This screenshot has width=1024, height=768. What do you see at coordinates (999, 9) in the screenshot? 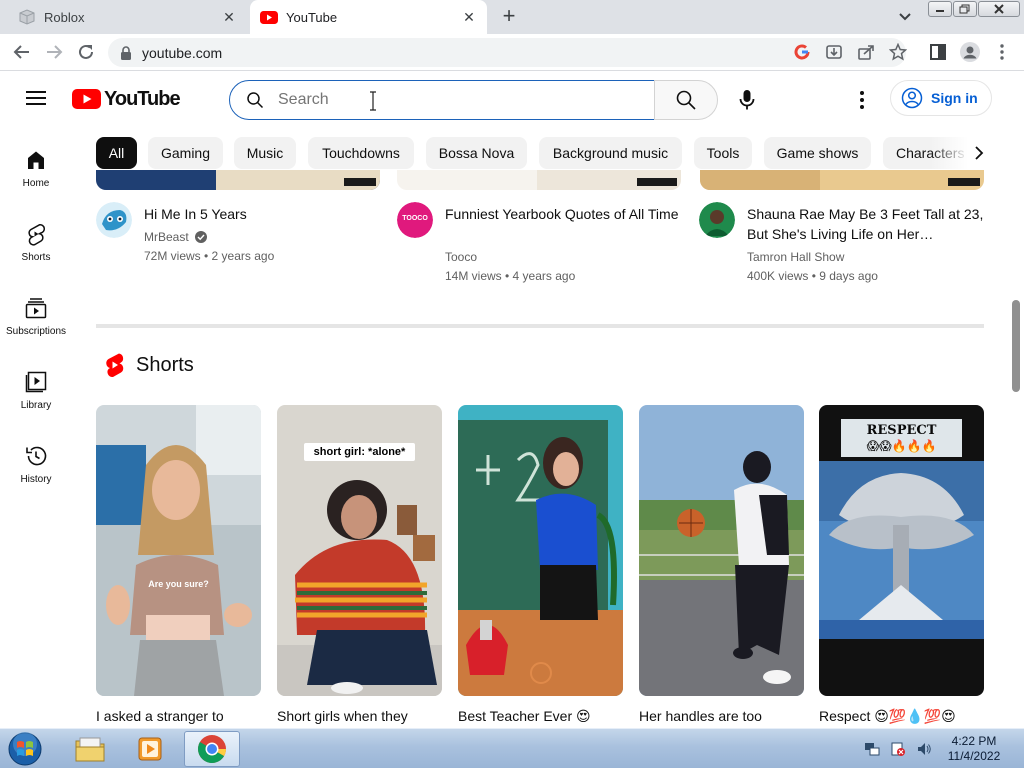
I see `close-window-button` at bounding box center [999, 9].